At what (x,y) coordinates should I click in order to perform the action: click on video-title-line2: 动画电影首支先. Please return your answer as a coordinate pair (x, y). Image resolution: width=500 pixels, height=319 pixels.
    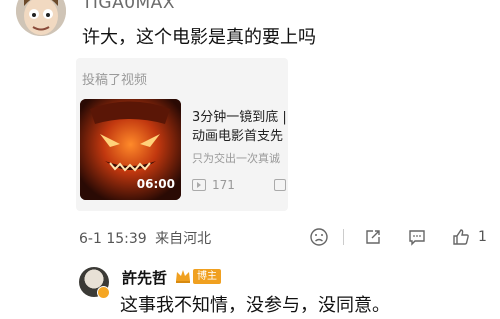
    Looking at the image, I should click on (238, 136).